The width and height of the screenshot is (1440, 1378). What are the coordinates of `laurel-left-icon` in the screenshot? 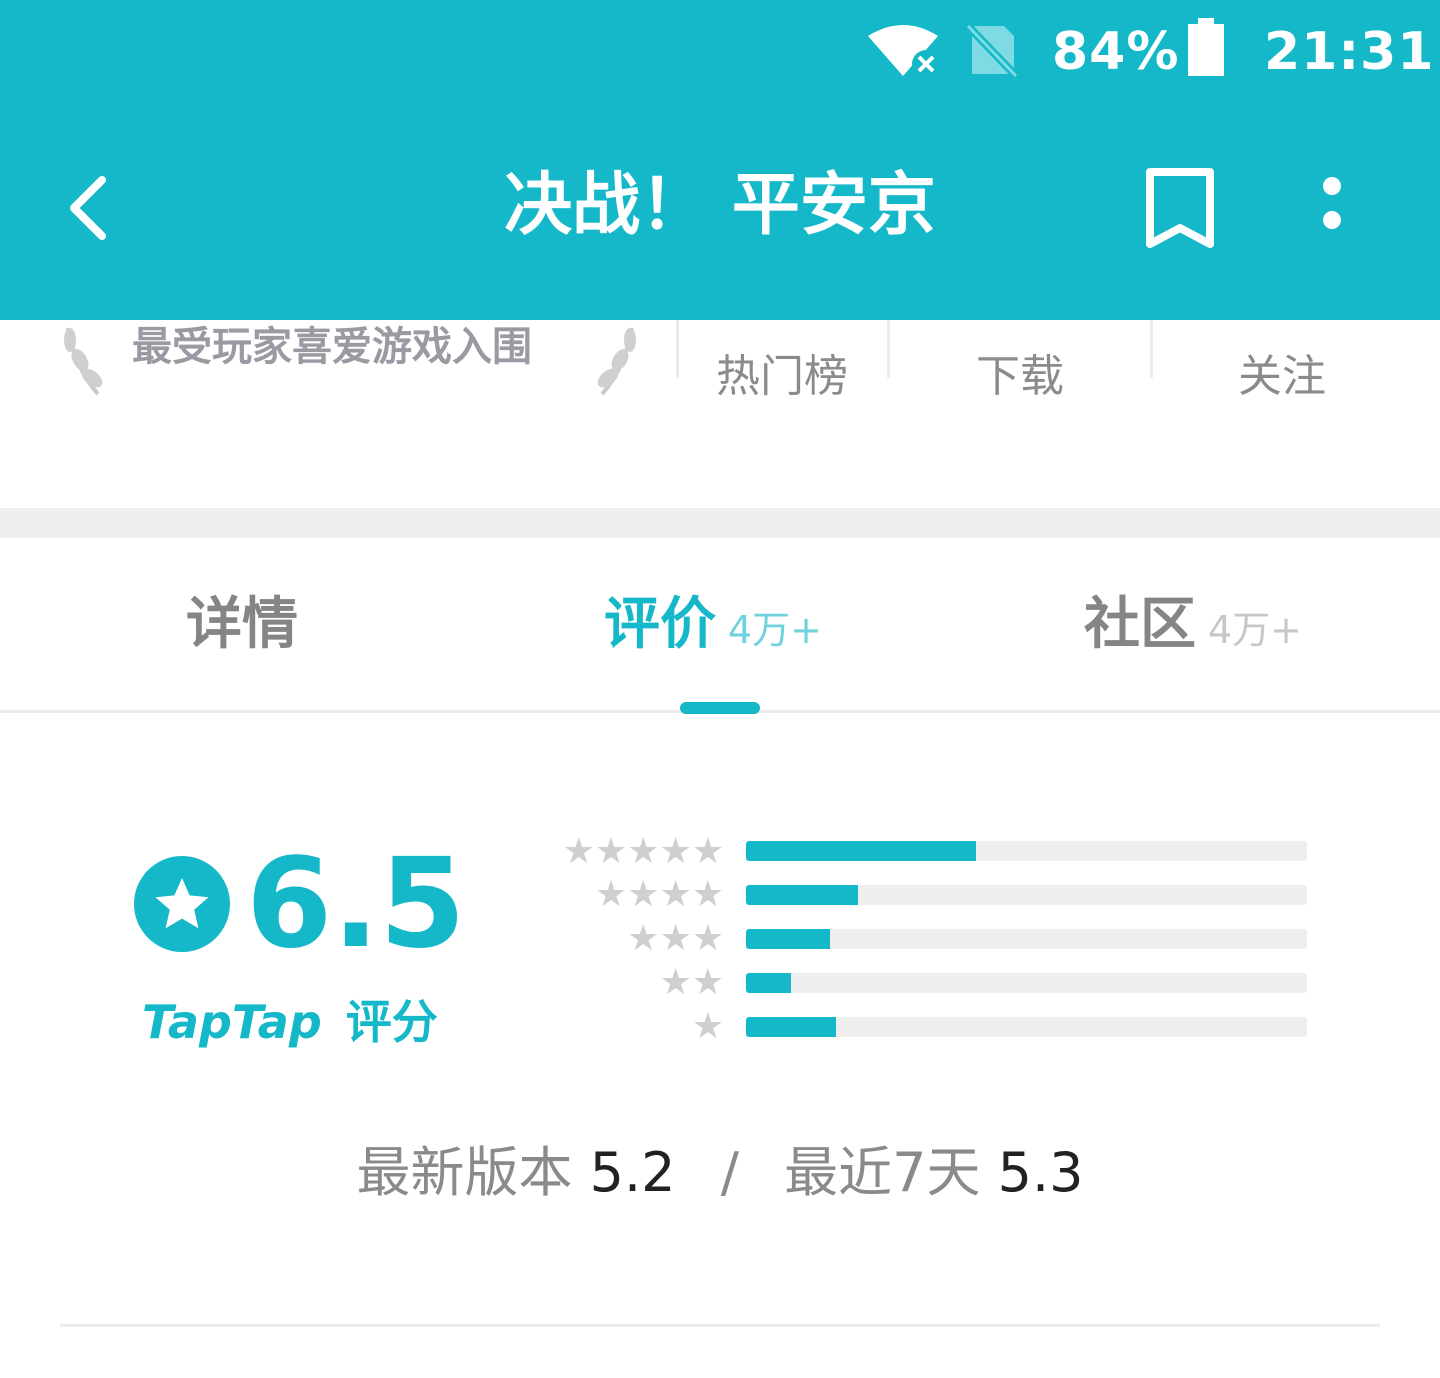 It's located at (84, 358).